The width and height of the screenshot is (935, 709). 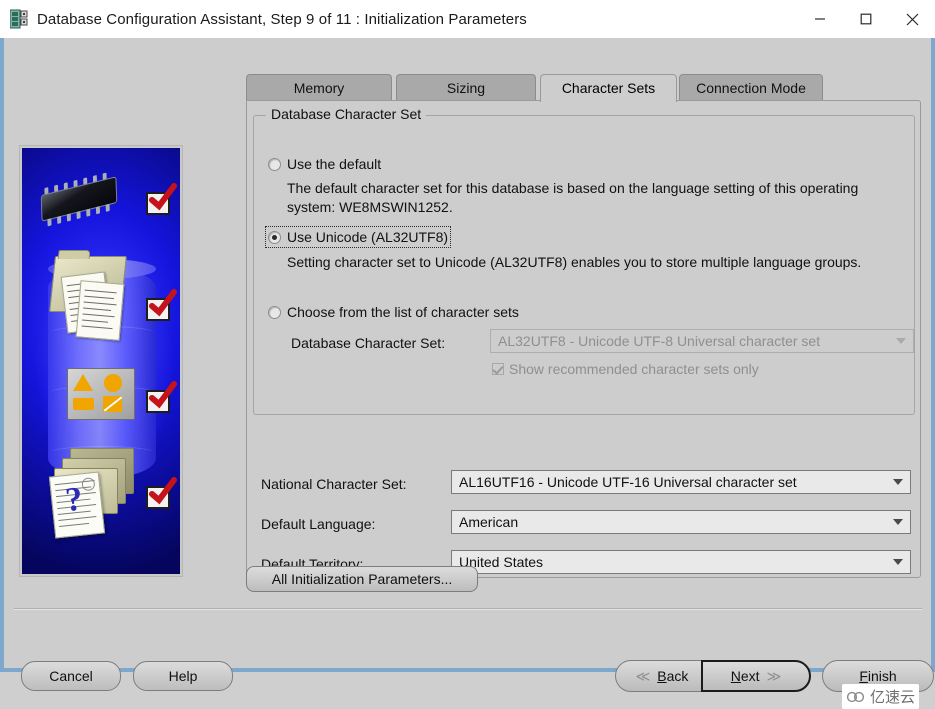 I want to click on close-button, so click(x=912, y=19).